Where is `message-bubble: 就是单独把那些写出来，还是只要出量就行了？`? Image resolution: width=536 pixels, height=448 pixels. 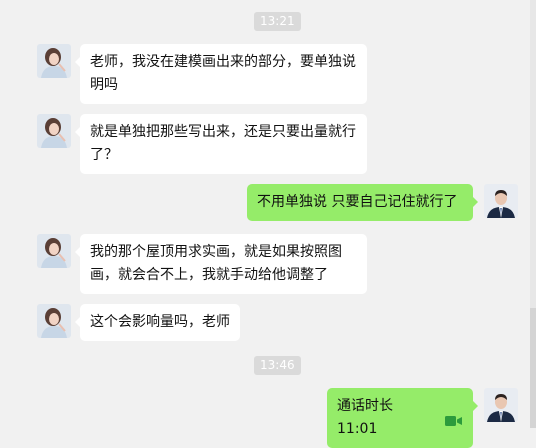
message-bubble: 就是单独把那些写出来，还是只要出量就行了？ is located at coordinates (221, 144).